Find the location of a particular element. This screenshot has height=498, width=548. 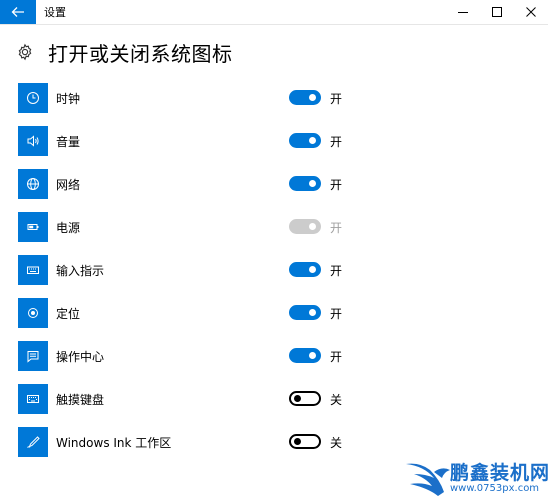

close-button is located at coordinates (531, 12).